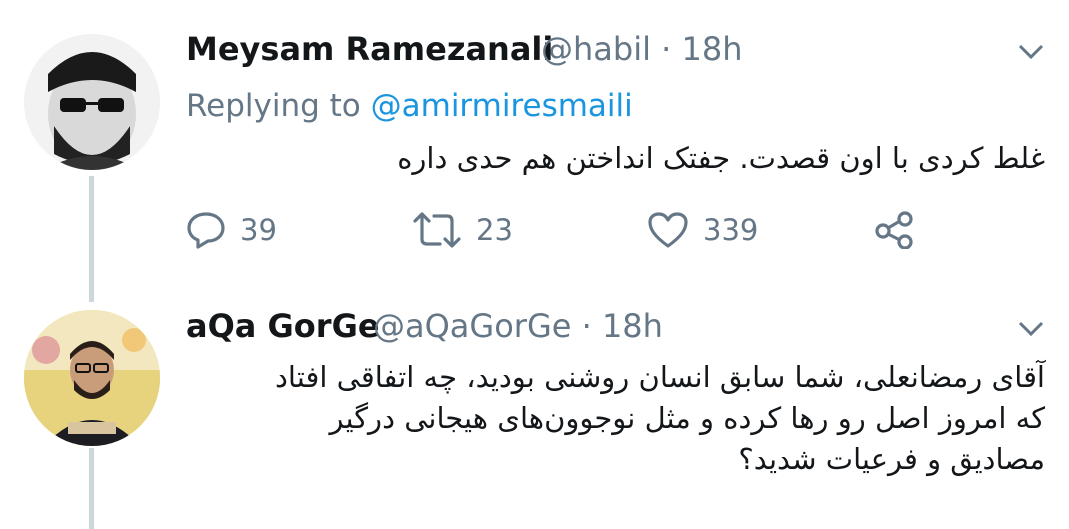  Describe the element at coordinates (702, 230) in the screenshot. I see `like-button: 339` at that location.